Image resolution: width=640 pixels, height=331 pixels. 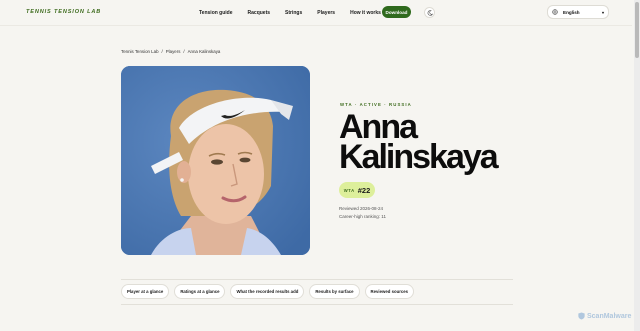 What do you see at coordinates (365, 13) in the screenshot?
I see `nav-how-it-works: How it works` at bounding box center [365, 13].